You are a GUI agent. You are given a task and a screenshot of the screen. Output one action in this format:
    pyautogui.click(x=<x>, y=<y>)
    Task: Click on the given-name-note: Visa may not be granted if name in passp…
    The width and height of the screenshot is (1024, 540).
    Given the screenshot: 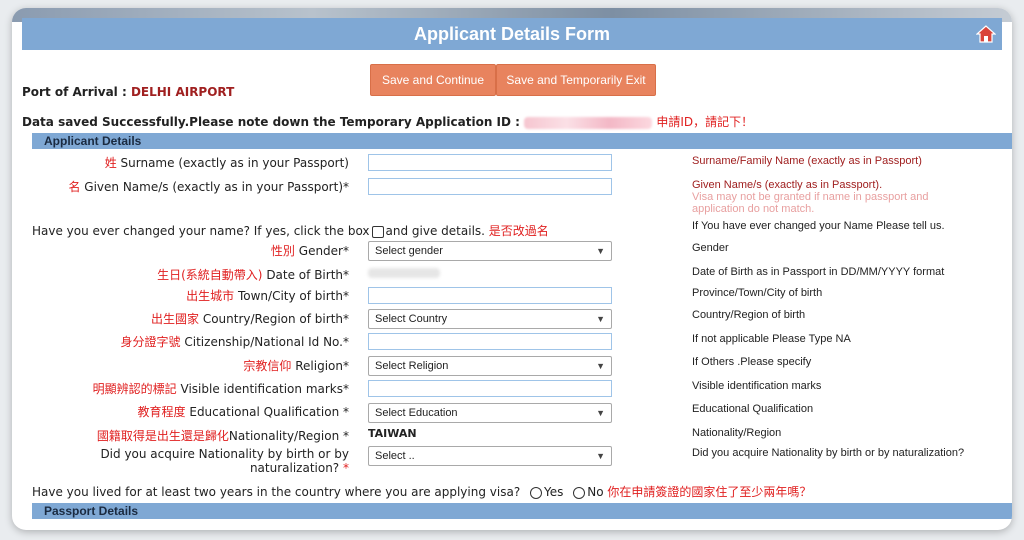 What is the action you would take?
    pyautogui.click(x=810, y=203)
    